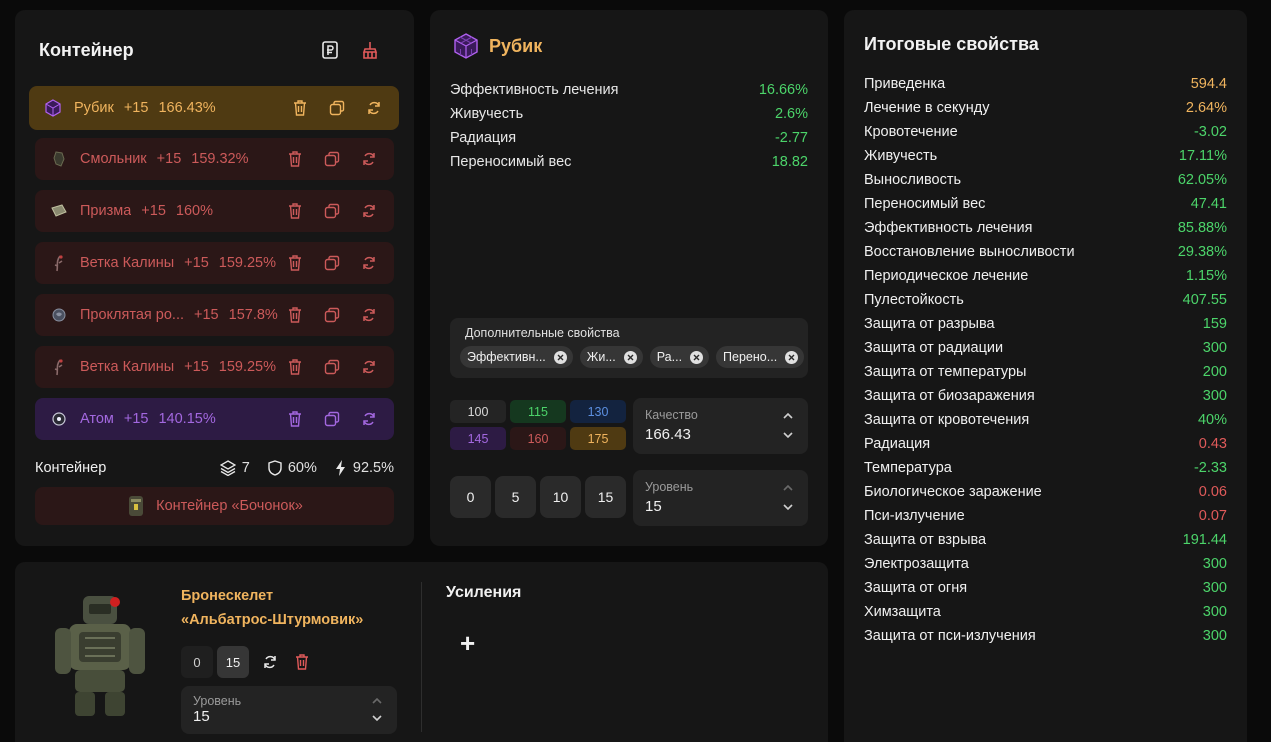  I want to click on artifact-row: Рубик +15 166.43%, so click(214, 108).